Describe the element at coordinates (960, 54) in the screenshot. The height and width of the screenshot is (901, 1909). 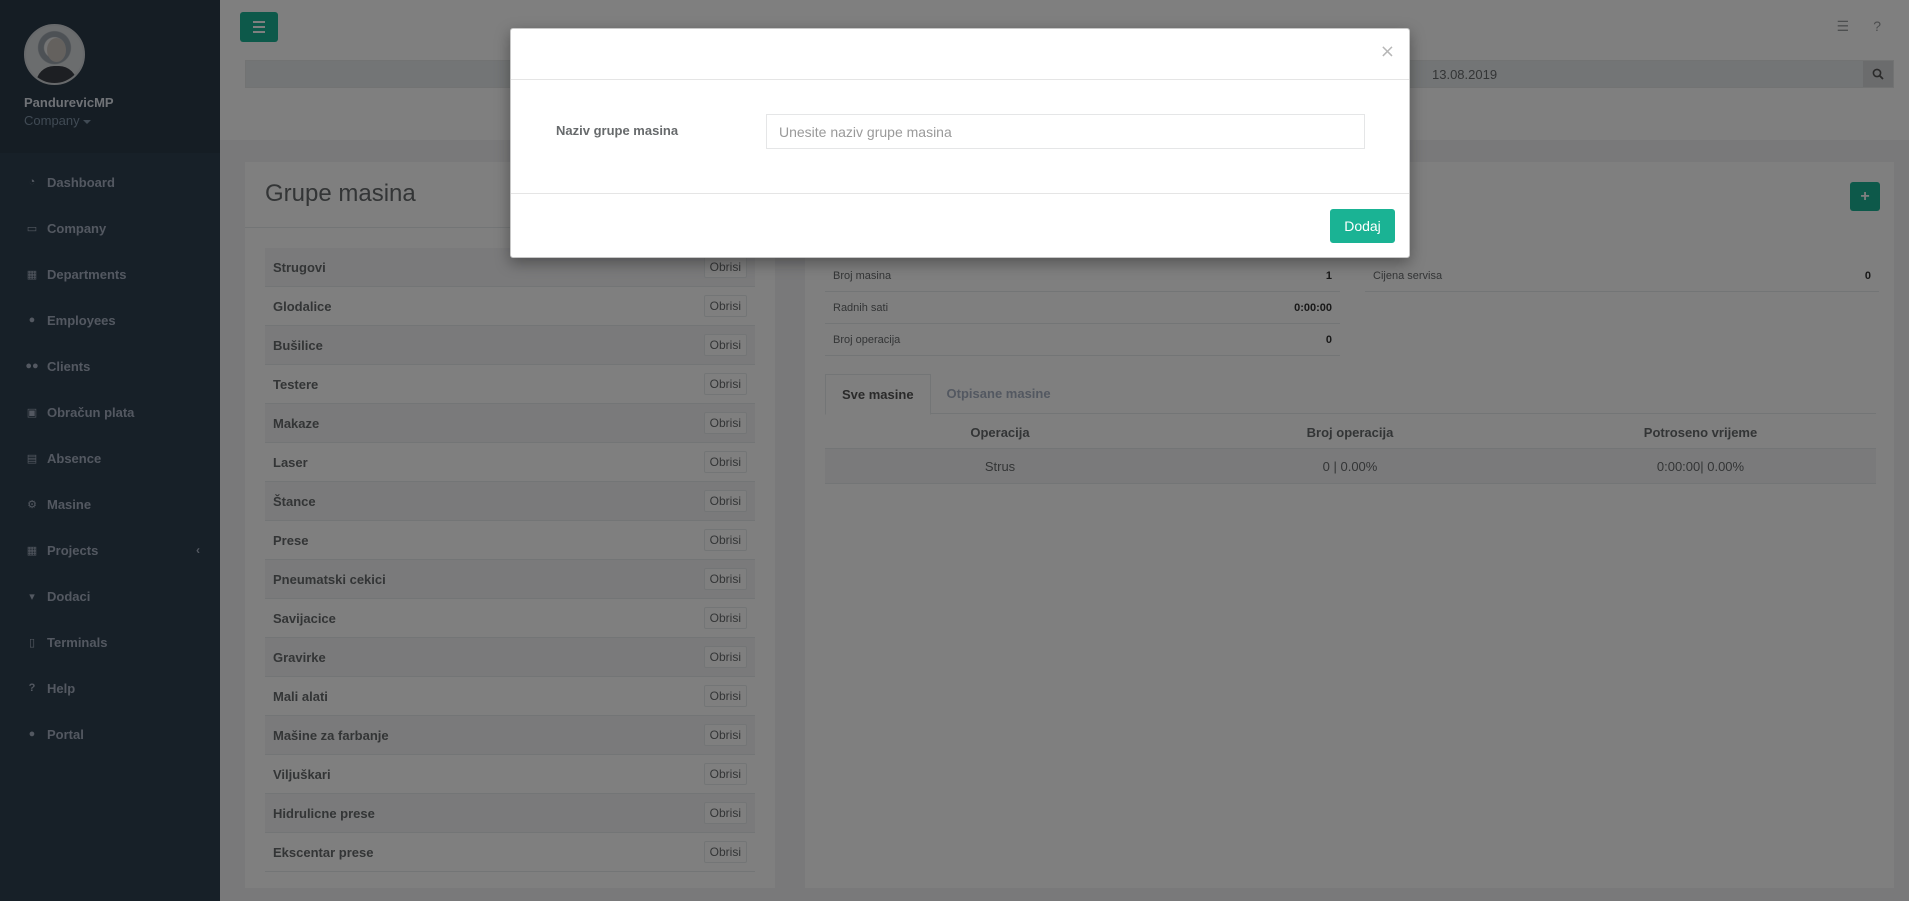
I see `modal-header: ×` at that location.